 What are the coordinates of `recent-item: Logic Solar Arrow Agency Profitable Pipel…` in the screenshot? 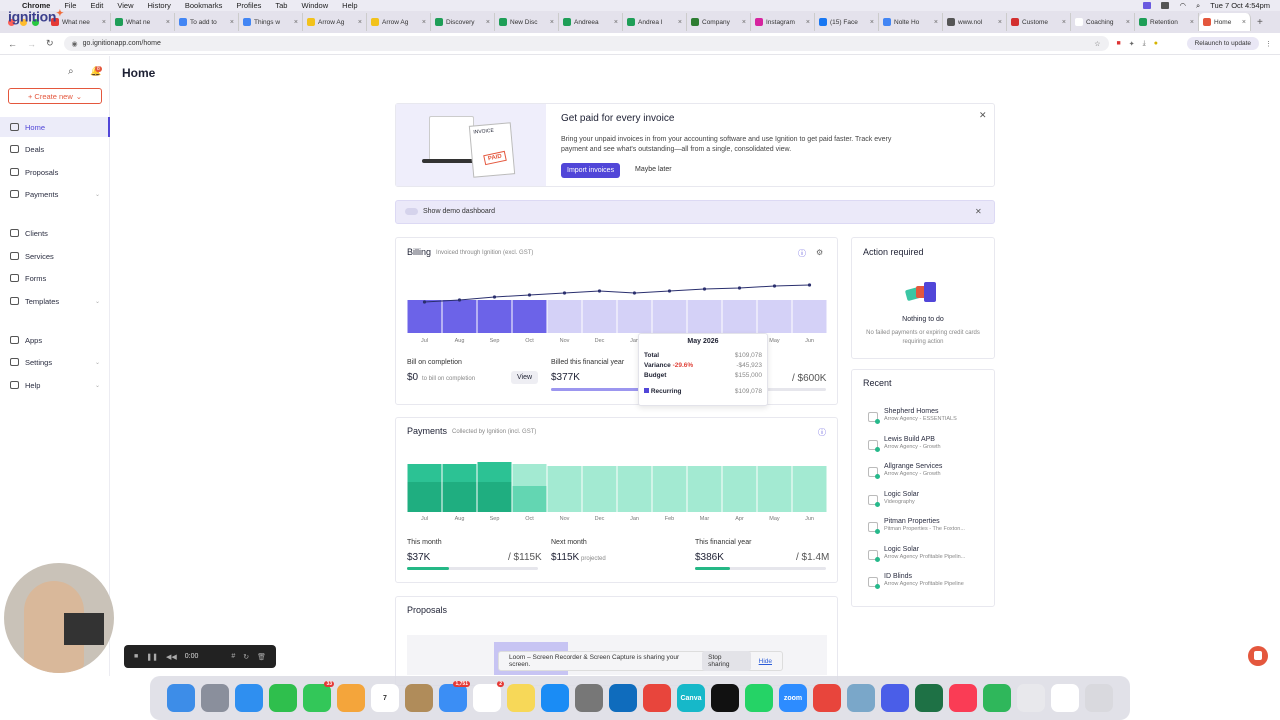 It's located at (925, 558).